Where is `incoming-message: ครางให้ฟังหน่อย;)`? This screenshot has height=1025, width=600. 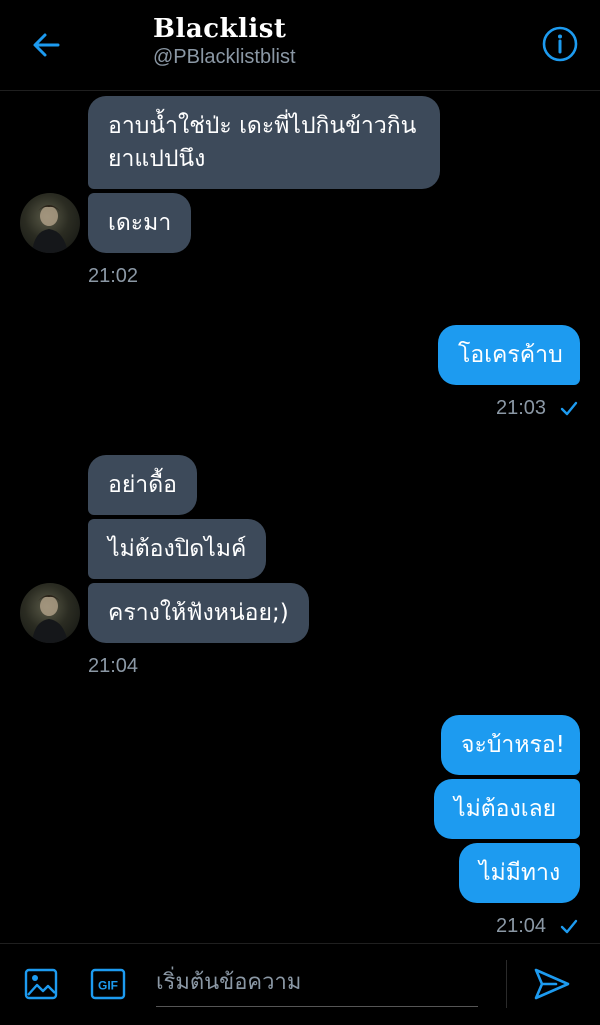 incoming-message: ครางให้ฟังหน่อย;) is located at coordinates (198, 613).